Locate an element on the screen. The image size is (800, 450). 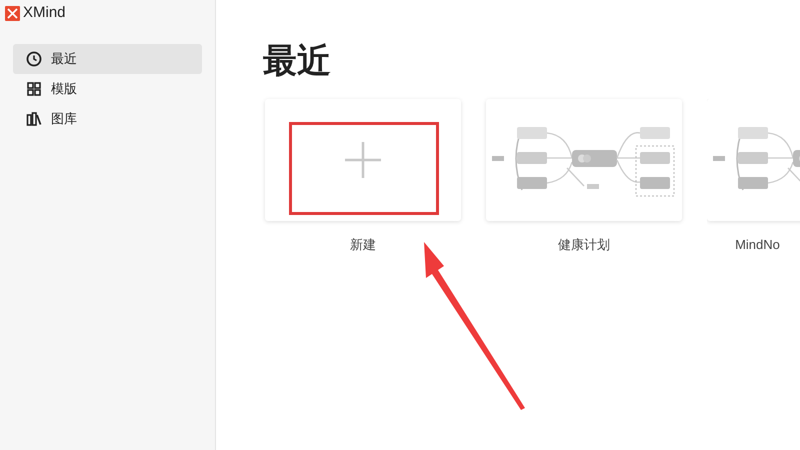
template-card is located at coordinates (584, 160).